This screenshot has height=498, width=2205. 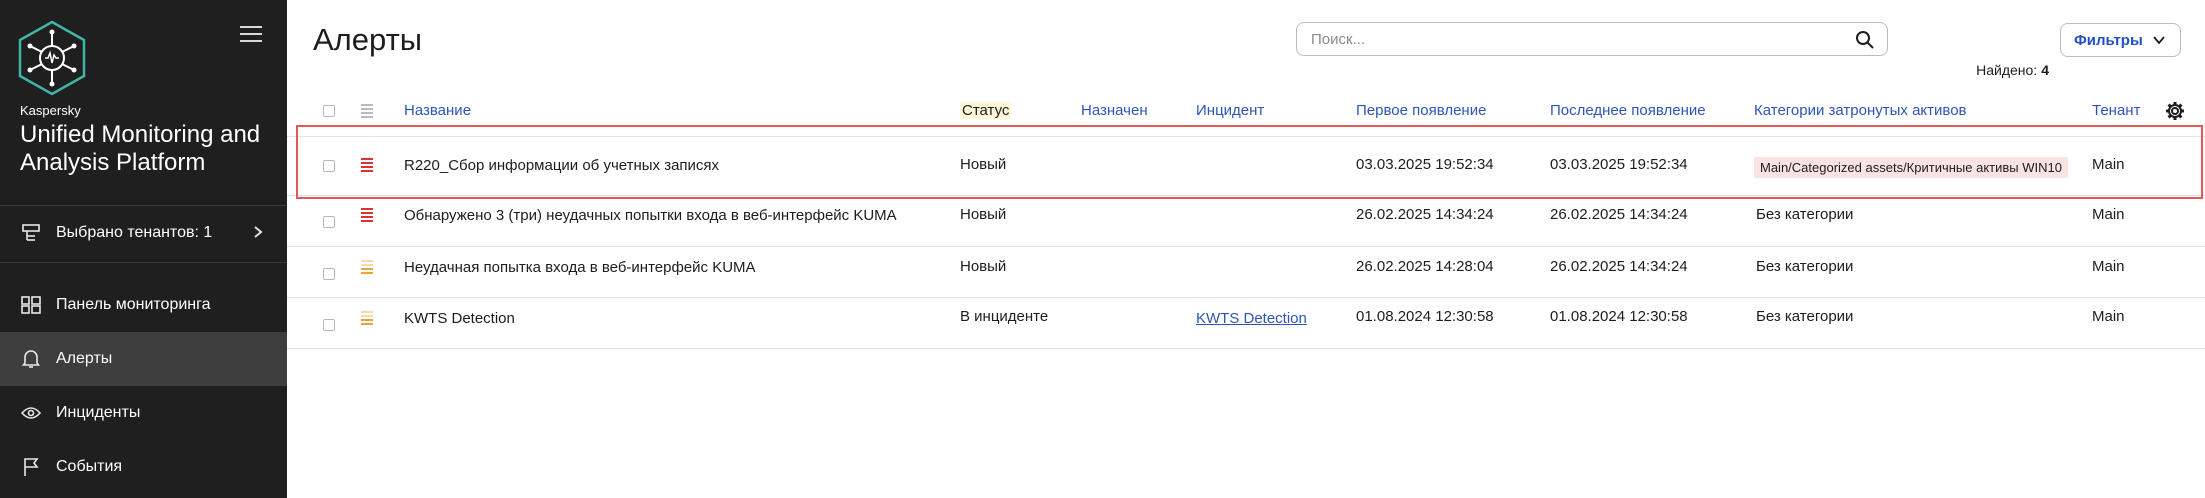 I want to click on column-header-asset-categories: Категории затронутых активов, so click(x=1860, y=110).